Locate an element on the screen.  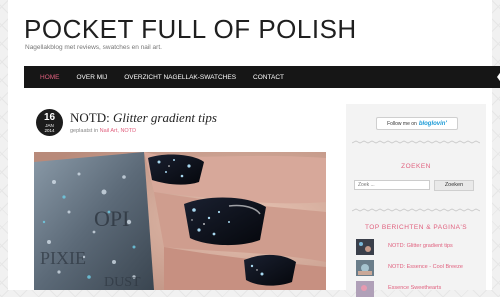
post-date-badge: 16 JAN 2014 is located at coordinates (49, 122).